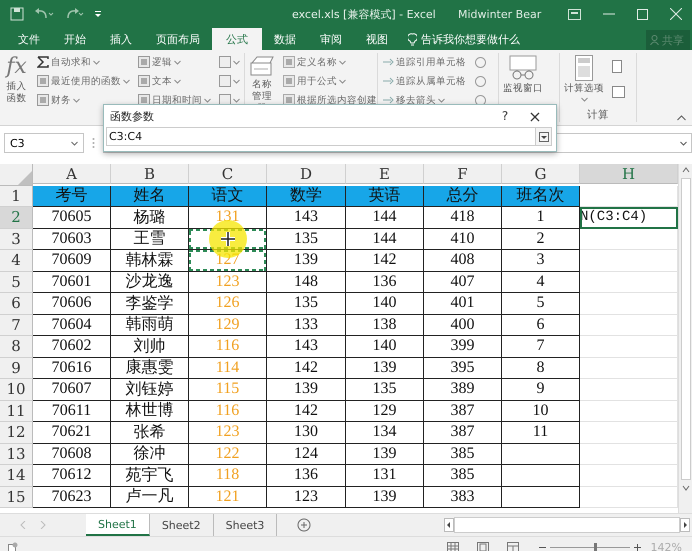 Image resolution: width=692 pixels, height=551 pixels. Describe the element at coordinates (388, 81) in the screenshot. I see `trace-arrow-icon` at that location.